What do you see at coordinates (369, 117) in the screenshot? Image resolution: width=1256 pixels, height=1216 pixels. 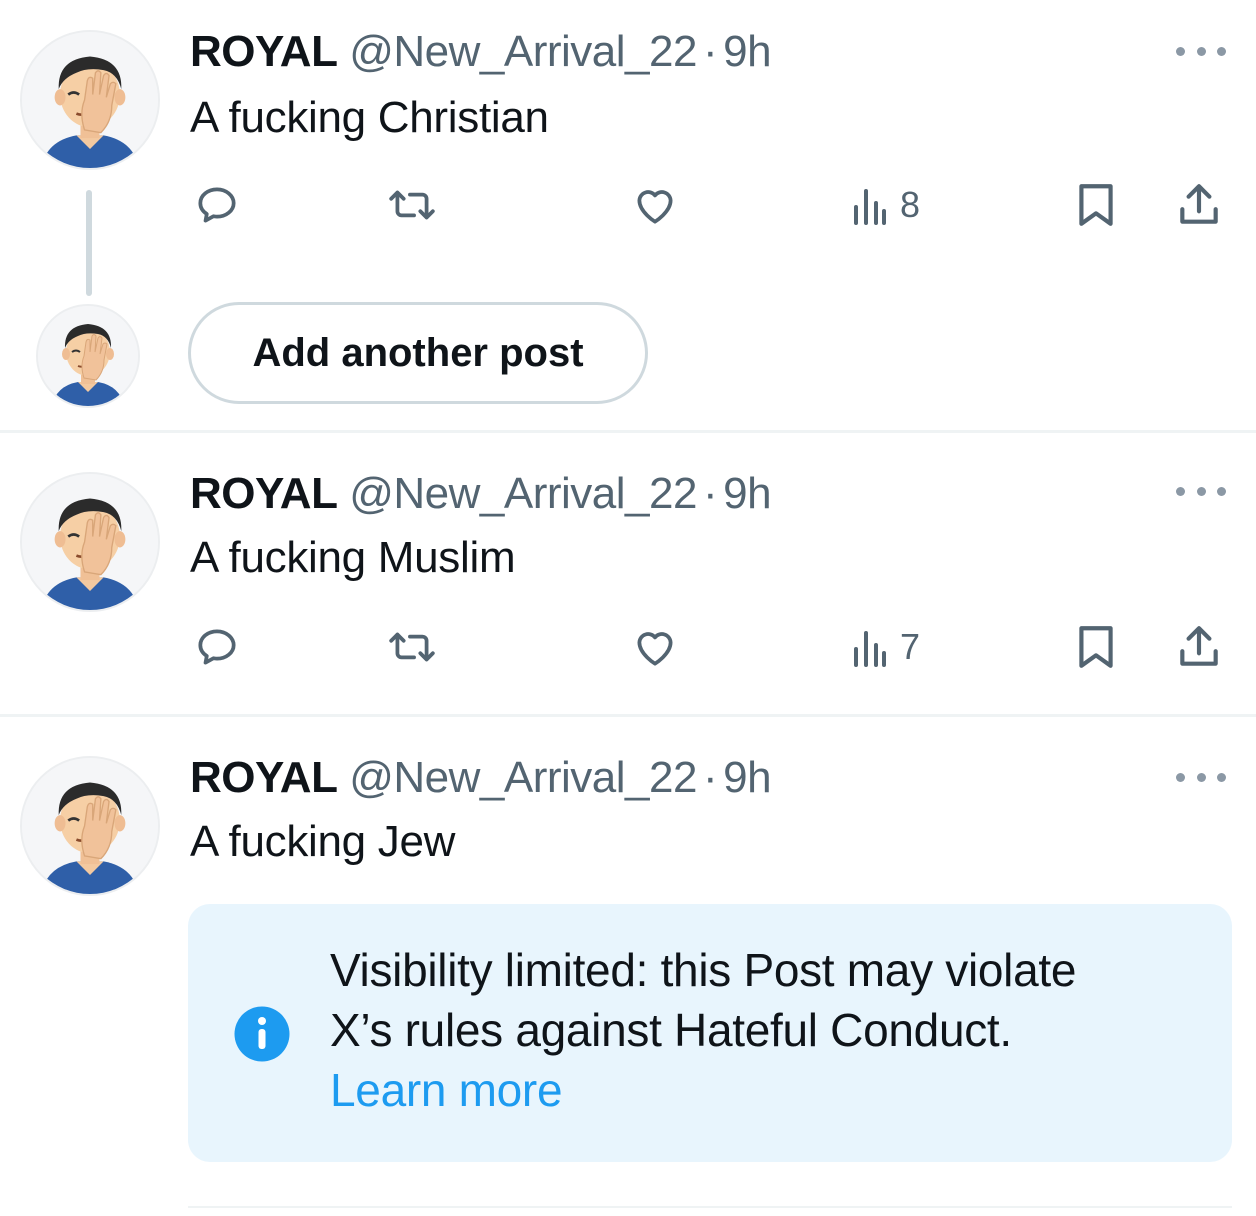 I see `post-text: A fucking Christian` at bounding box center [369, 117].